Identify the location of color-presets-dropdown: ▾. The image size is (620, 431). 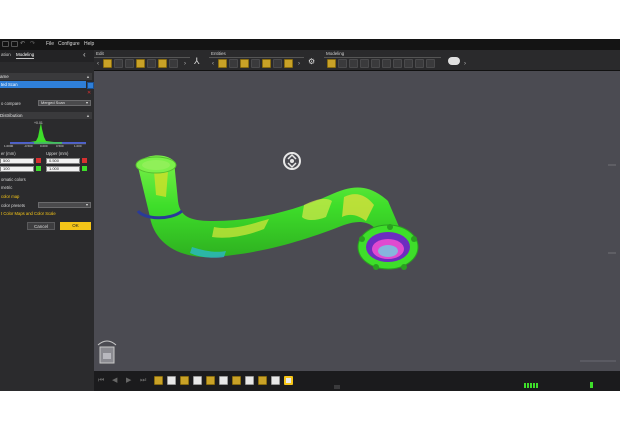
(64, 205).